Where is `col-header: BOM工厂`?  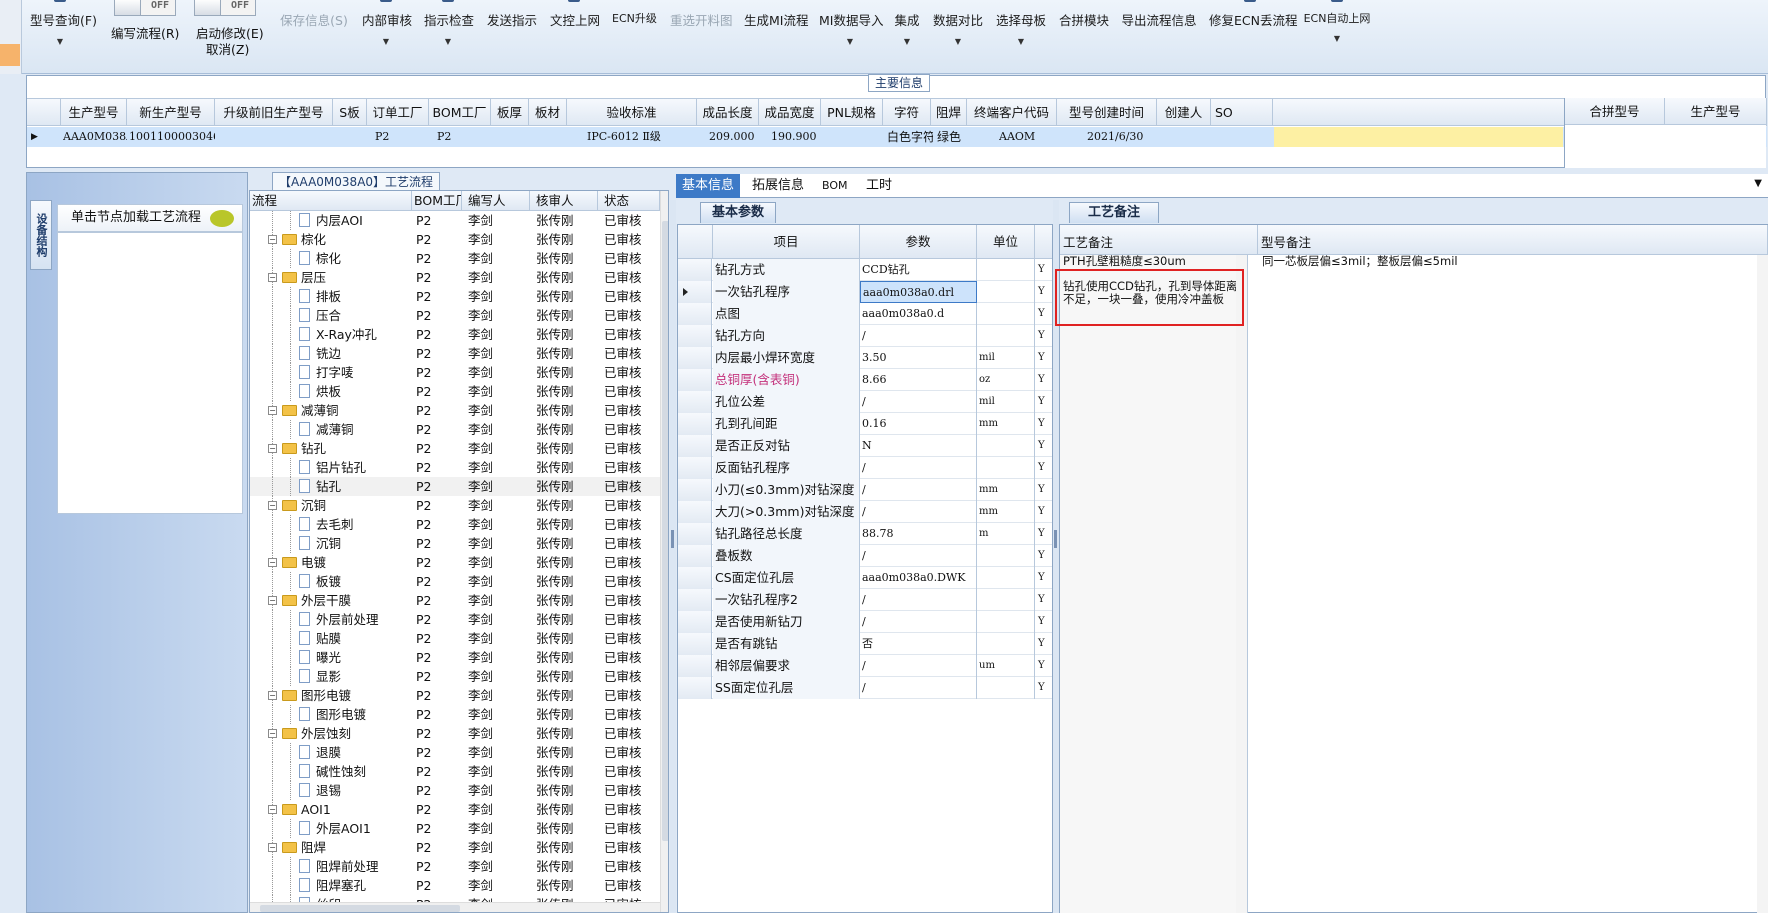
col-header: BOM工厂 is located at coordinates (460, 112).